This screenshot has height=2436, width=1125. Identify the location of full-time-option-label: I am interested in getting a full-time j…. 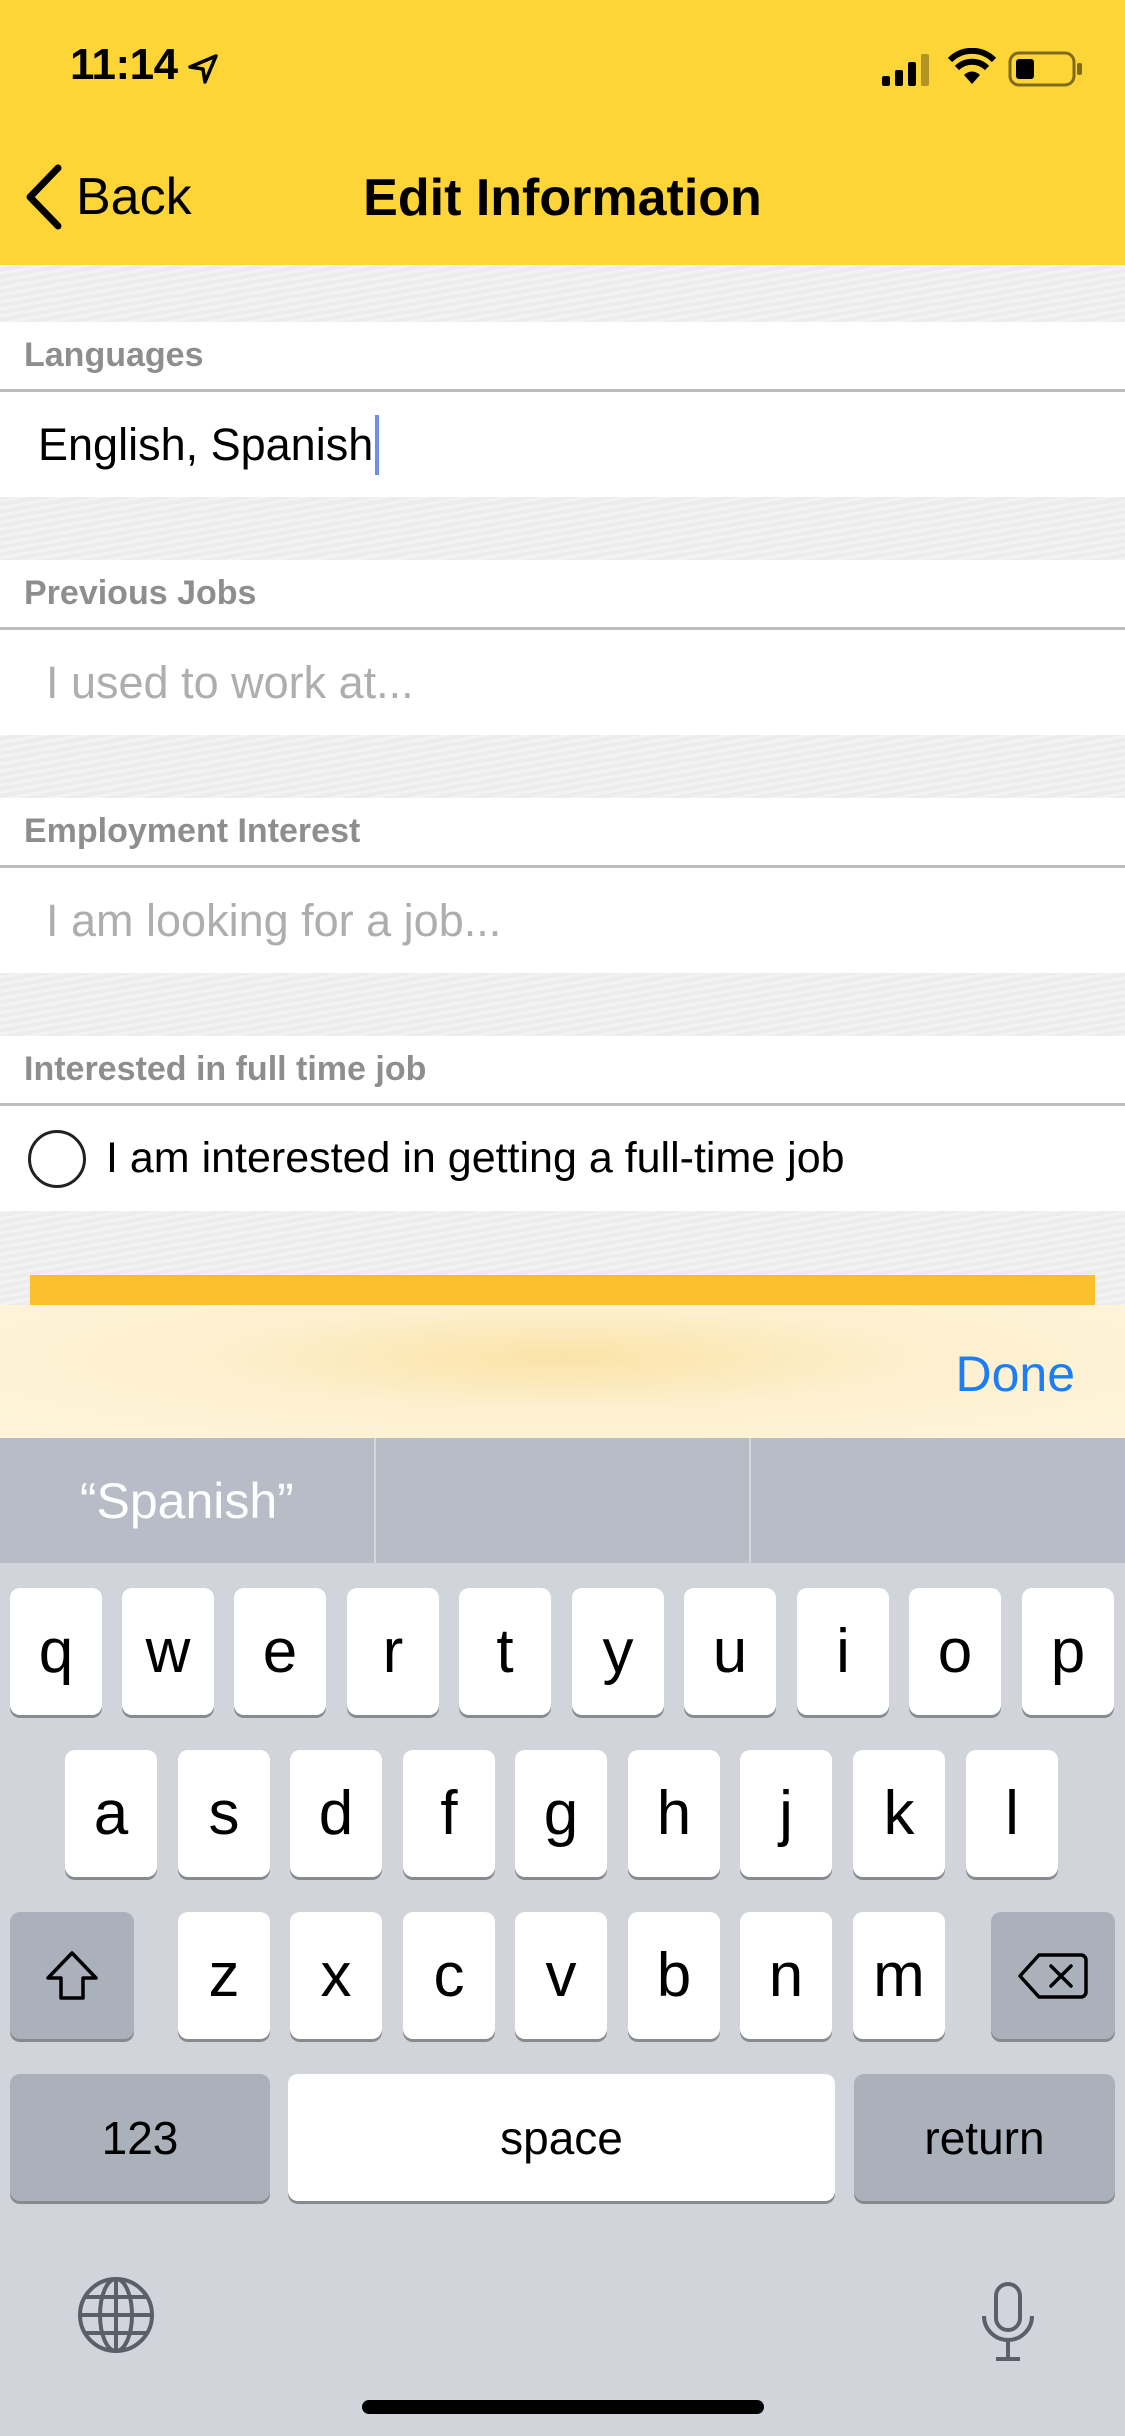
(475, 1158).